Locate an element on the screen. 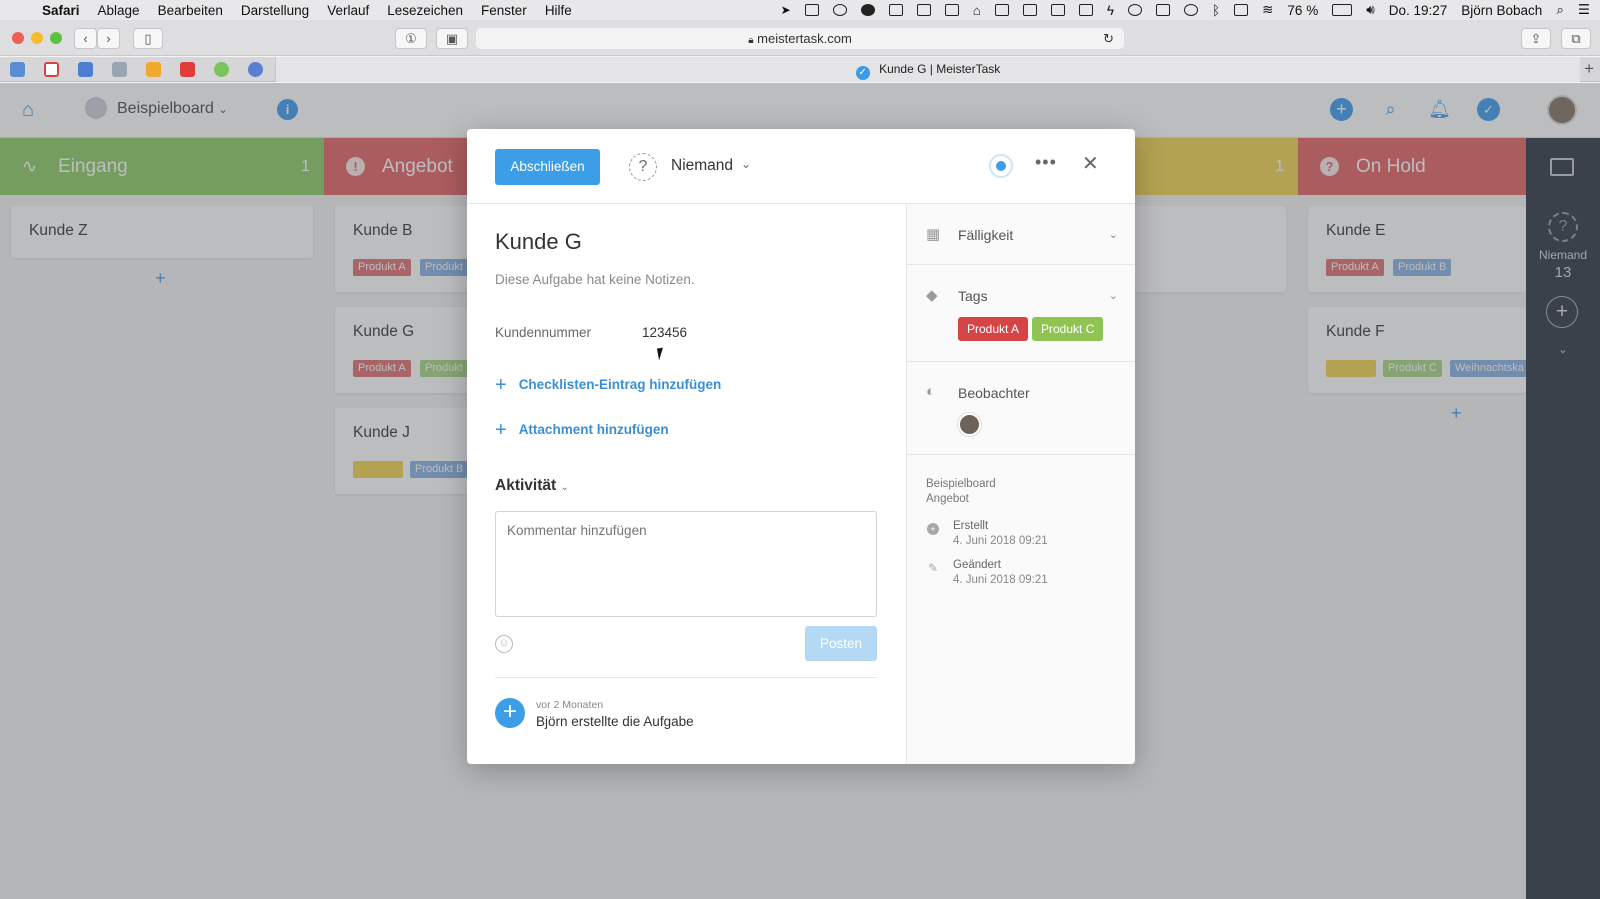  meta-board: Beispielboard is located at coordinates (961, 484).